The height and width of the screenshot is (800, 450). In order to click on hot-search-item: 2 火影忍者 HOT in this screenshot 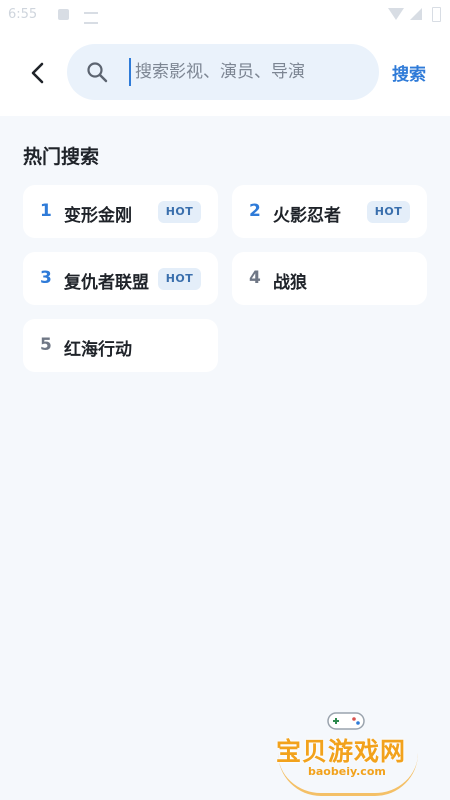, I will do `click(329, 211)`.